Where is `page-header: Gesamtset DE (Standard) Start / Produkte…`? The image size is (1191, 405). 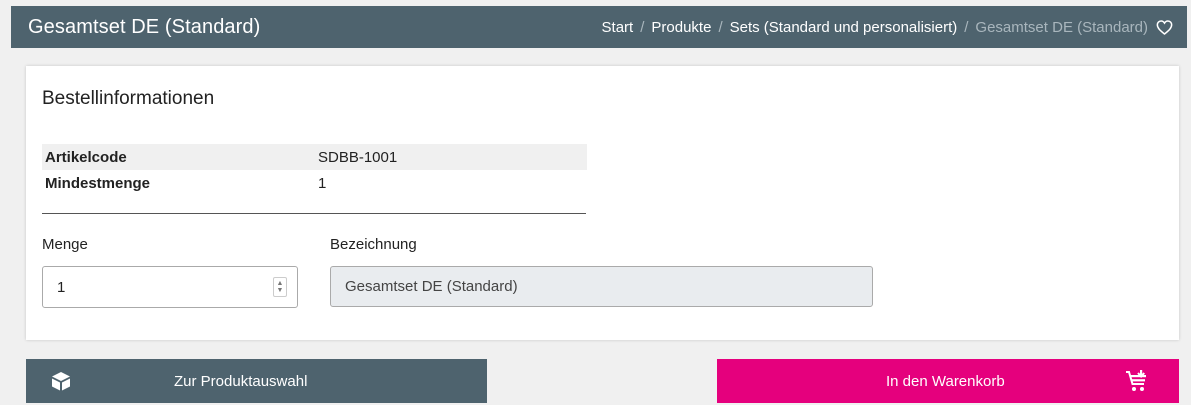 page-header: Gesamtset DE (Standard) Start / Produkte… is located at coordinates (599, 27).